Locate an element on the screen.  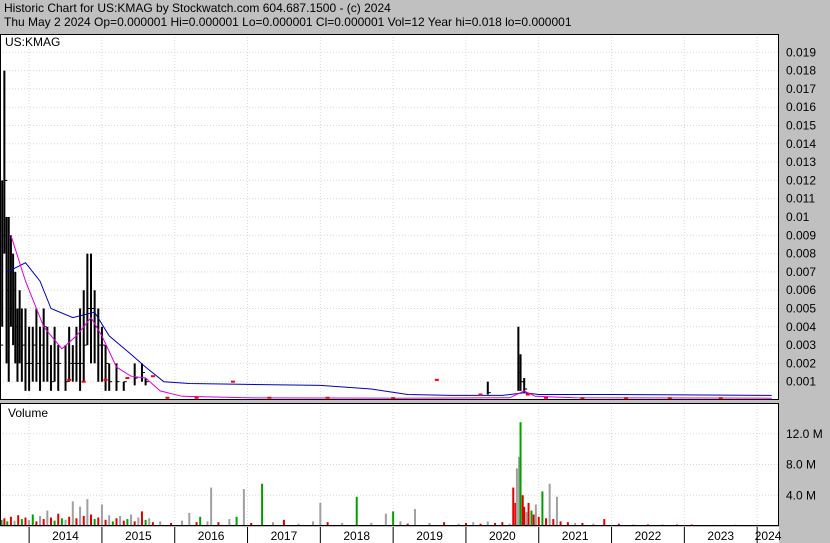
price-tick-label: 0.017 is located at coordinates (801, 89).